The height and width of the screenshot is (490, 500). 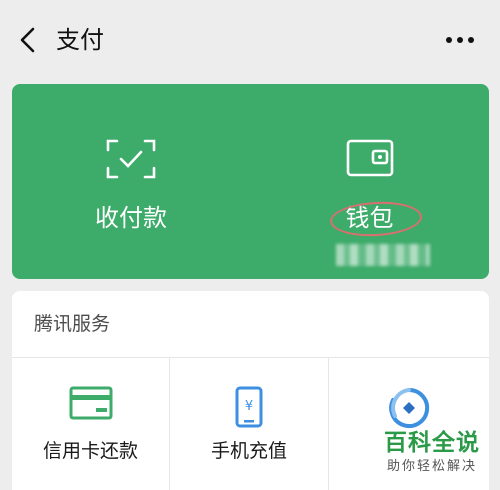 I want to click on wallet-icon, so click(x=369, y=158).